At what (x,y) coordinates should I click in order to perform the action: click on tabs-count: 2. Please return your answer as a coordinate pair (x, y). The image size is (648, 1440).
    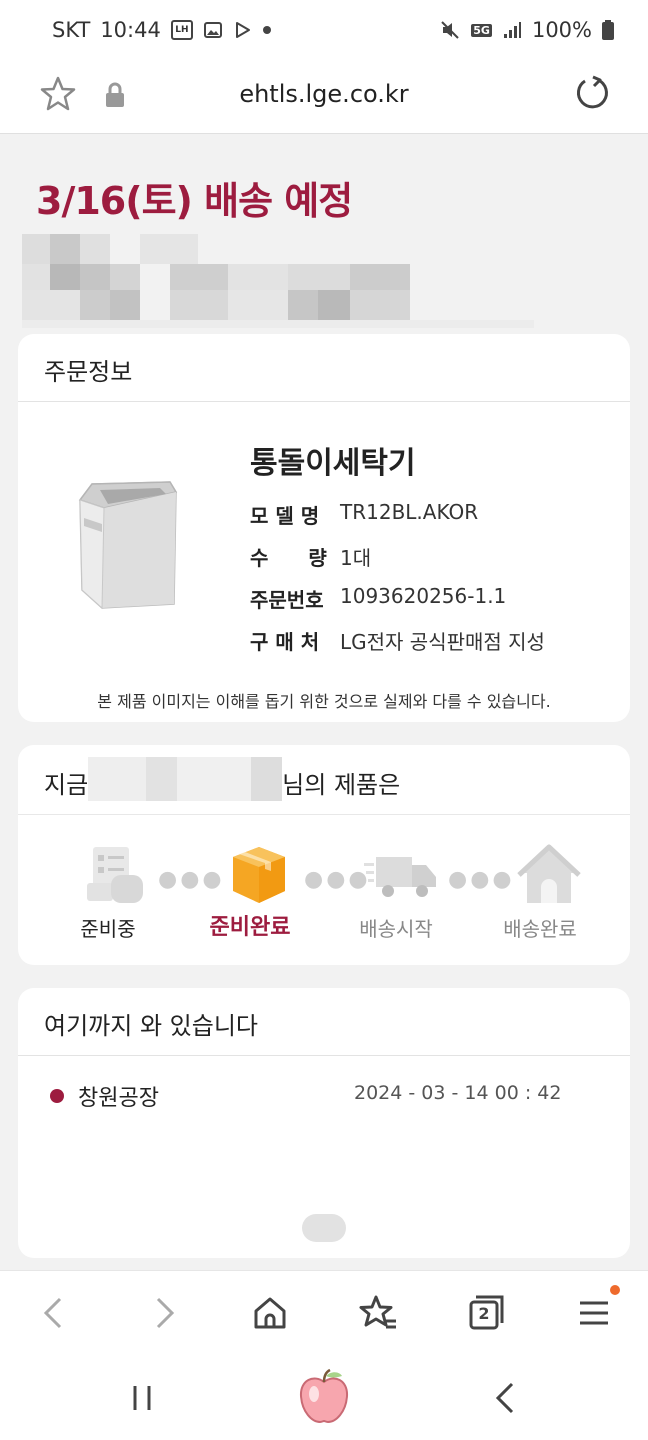
    Looking at the image, I should click on (484, 1313).